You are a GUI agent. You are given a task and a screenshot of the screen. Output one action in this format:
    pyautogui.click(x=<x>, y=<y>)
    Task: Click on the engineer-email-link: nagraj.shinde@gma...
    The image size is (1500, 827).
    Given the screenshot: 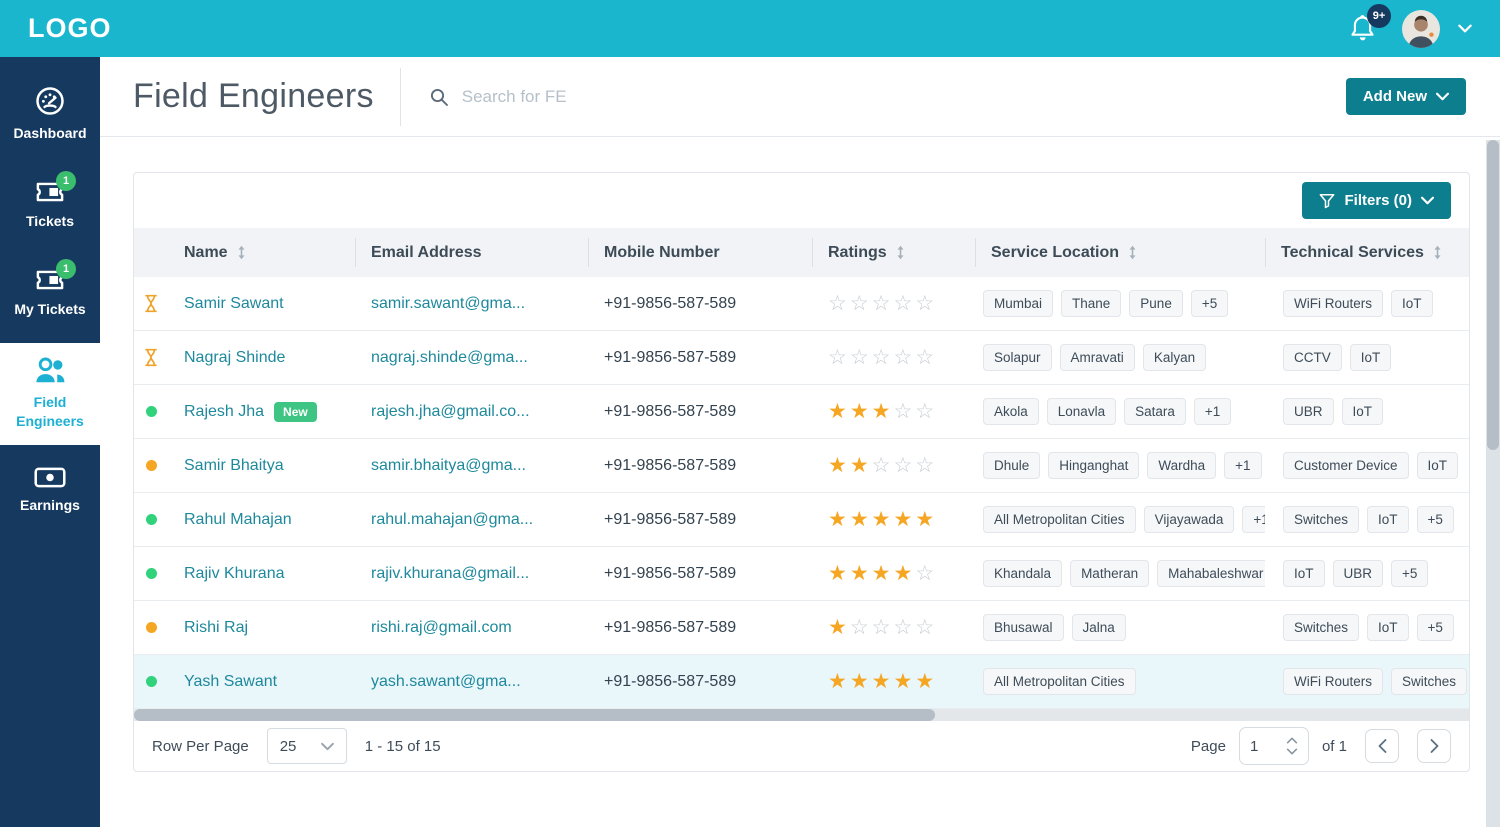 What is the action you would take?
    pyautogui.click(x=449, y=358)
    